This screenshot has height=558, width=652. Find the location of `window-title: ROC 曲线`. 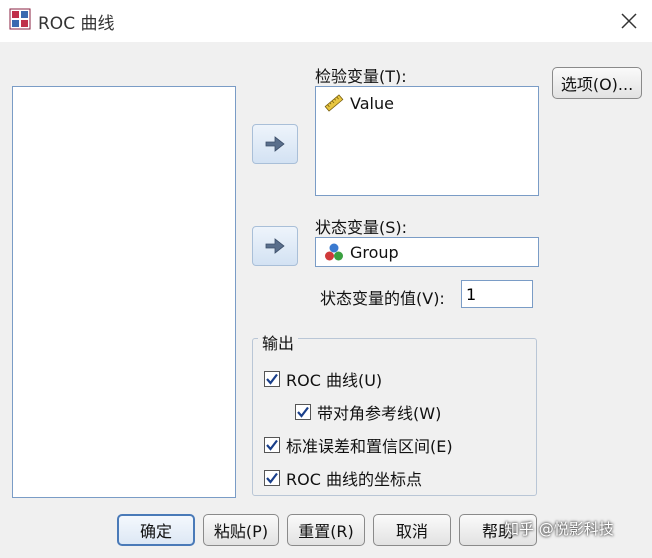

window-title: ROC 曲线 is located at coordinates (76, 24).